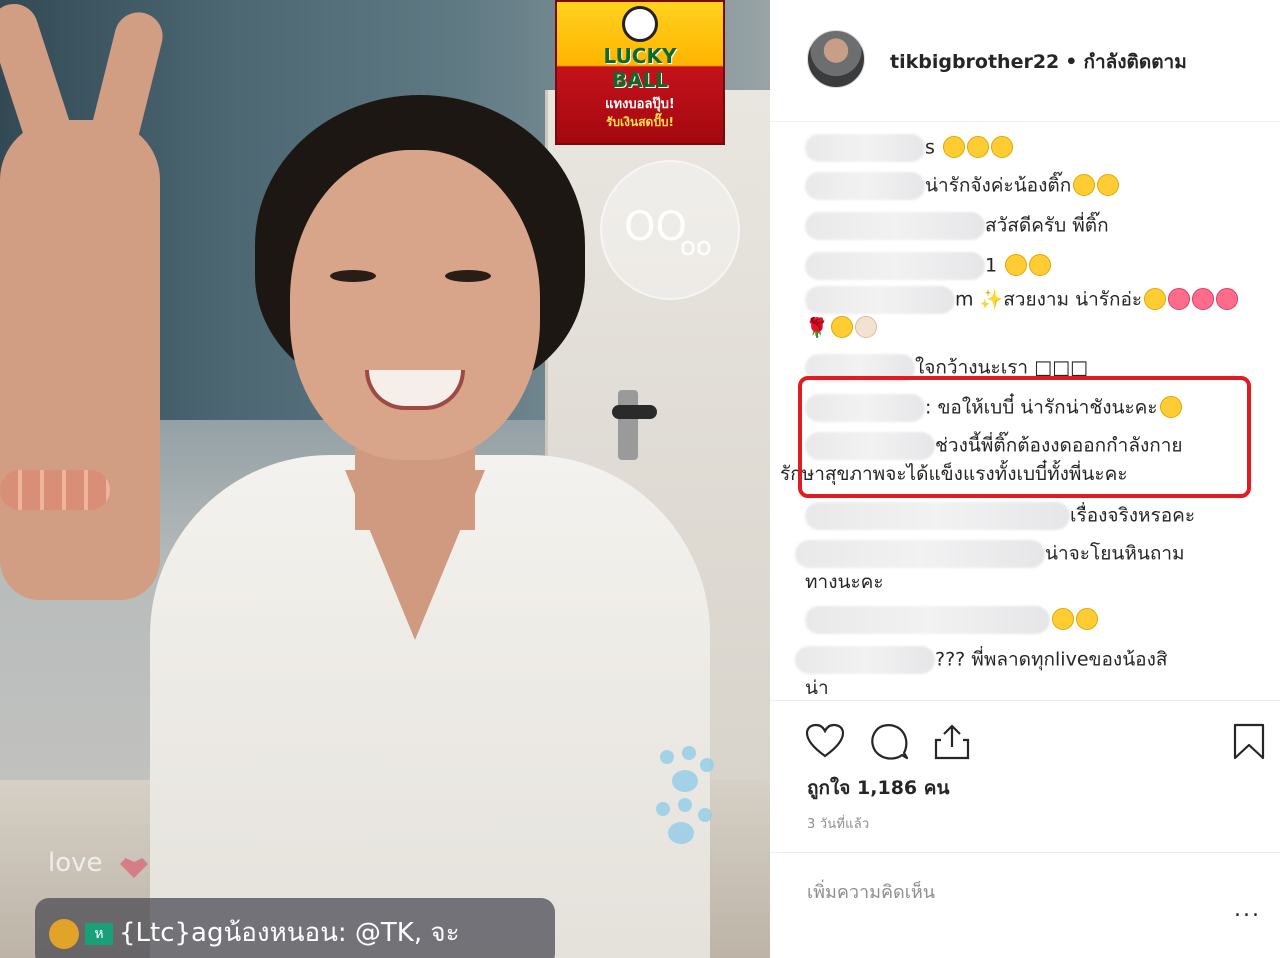 The width and height of the screenshot is (1280, 958). Describe the element at coordinates (685, 803) in the screenshot. I see `paw-icon` at that location.